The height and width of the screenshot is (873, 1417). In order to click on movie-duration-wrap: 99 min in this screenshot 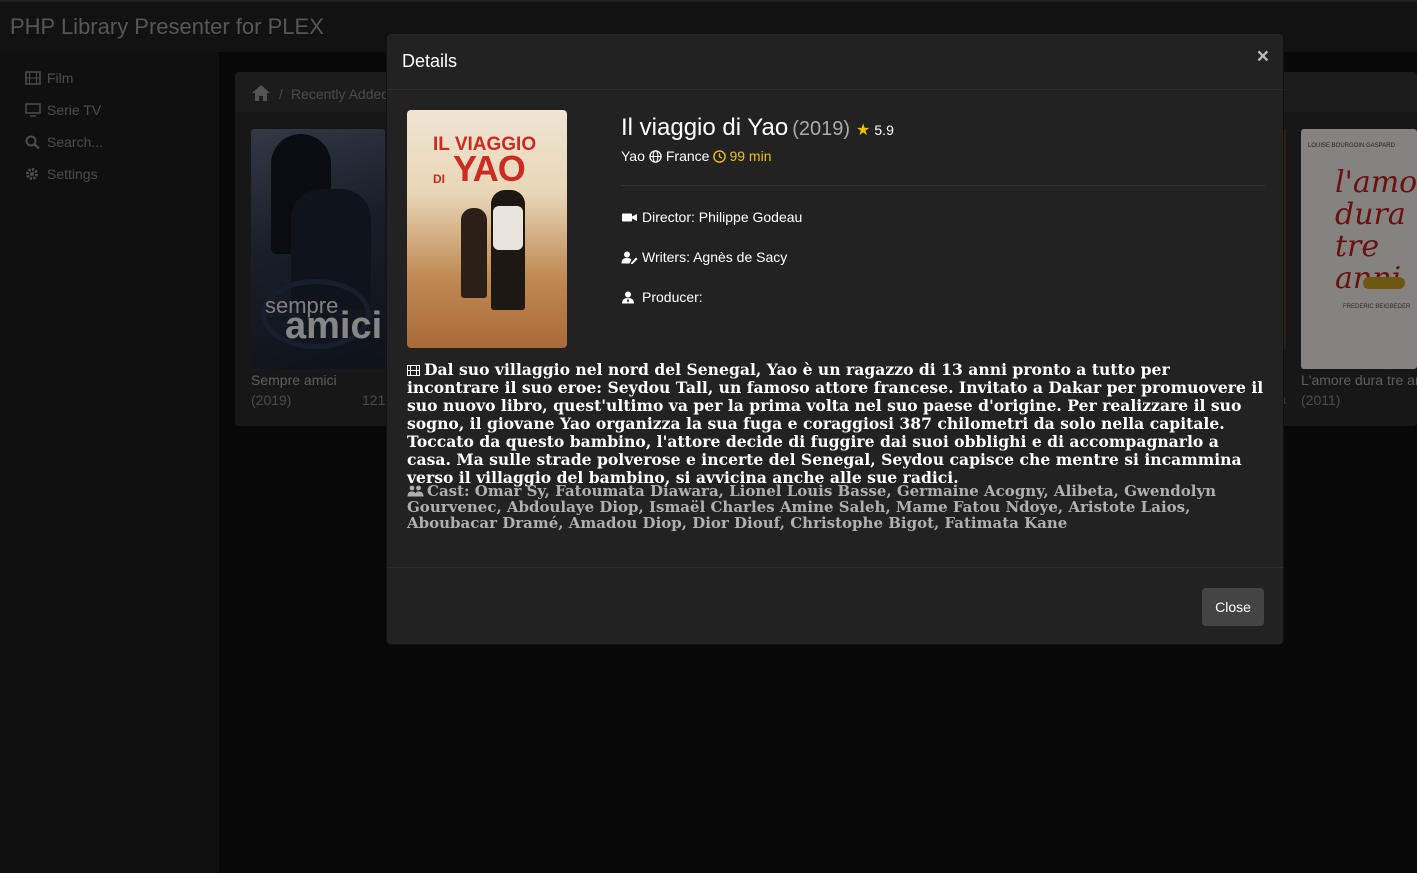, I will do `click(742, 156)`.